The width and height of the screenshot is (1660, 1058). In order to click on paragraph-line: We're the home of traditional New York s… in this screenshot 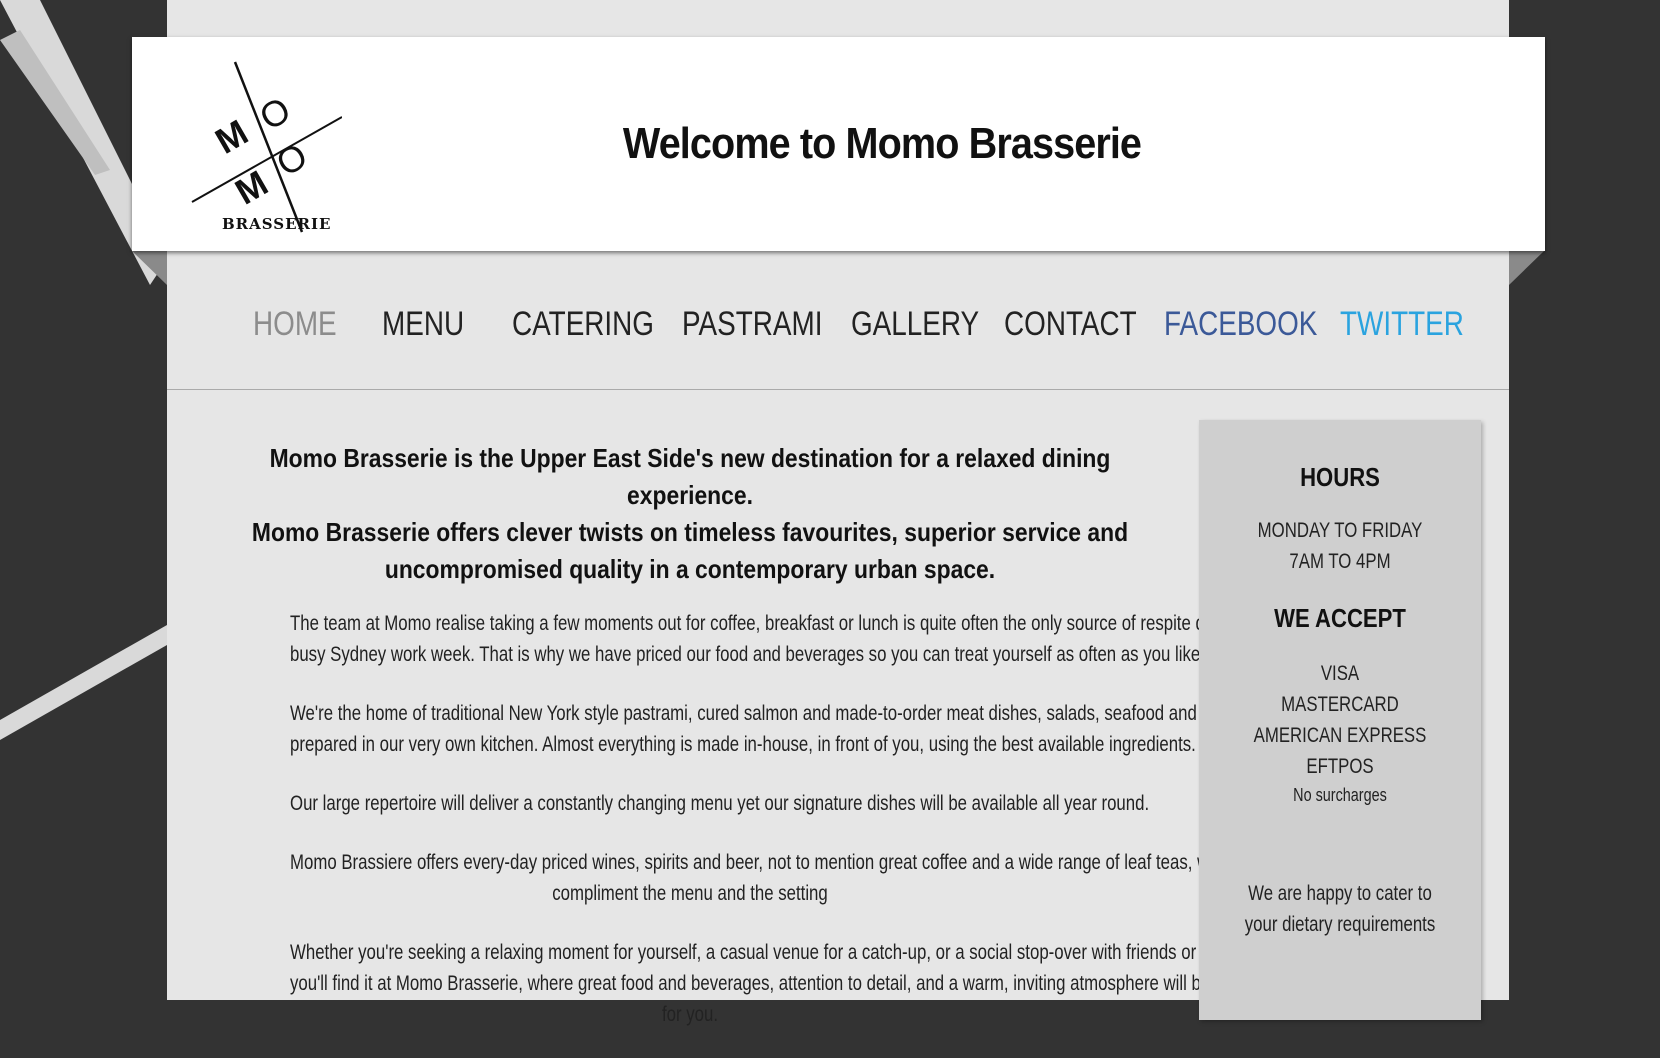, I will do `click(790, 713)`.